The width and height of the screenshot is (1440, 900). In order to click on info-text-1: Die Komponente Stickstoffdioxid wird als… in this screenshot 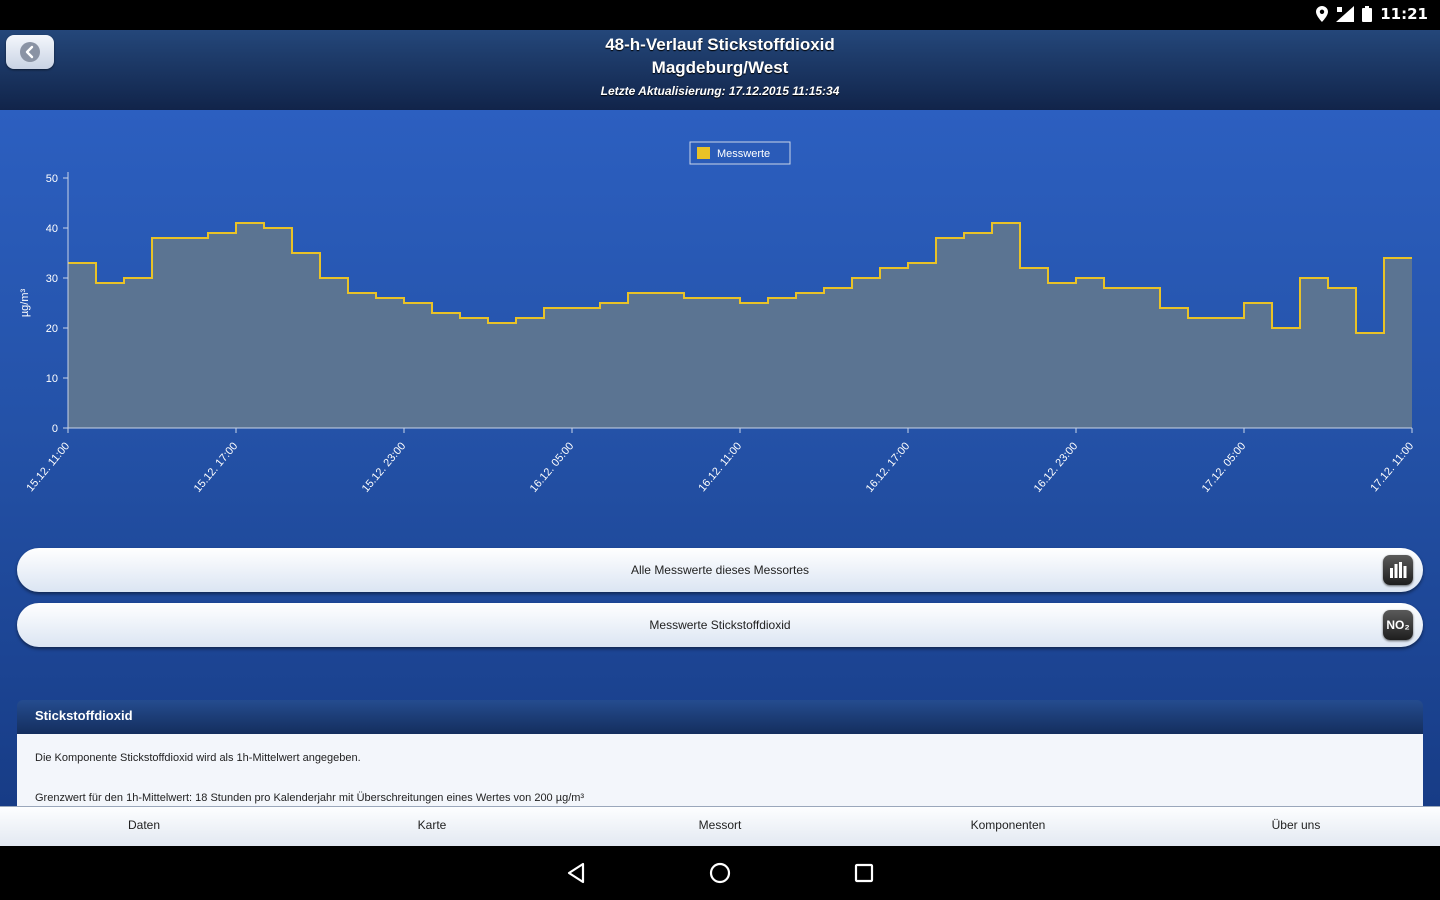, I will do `click(198, 758)`.